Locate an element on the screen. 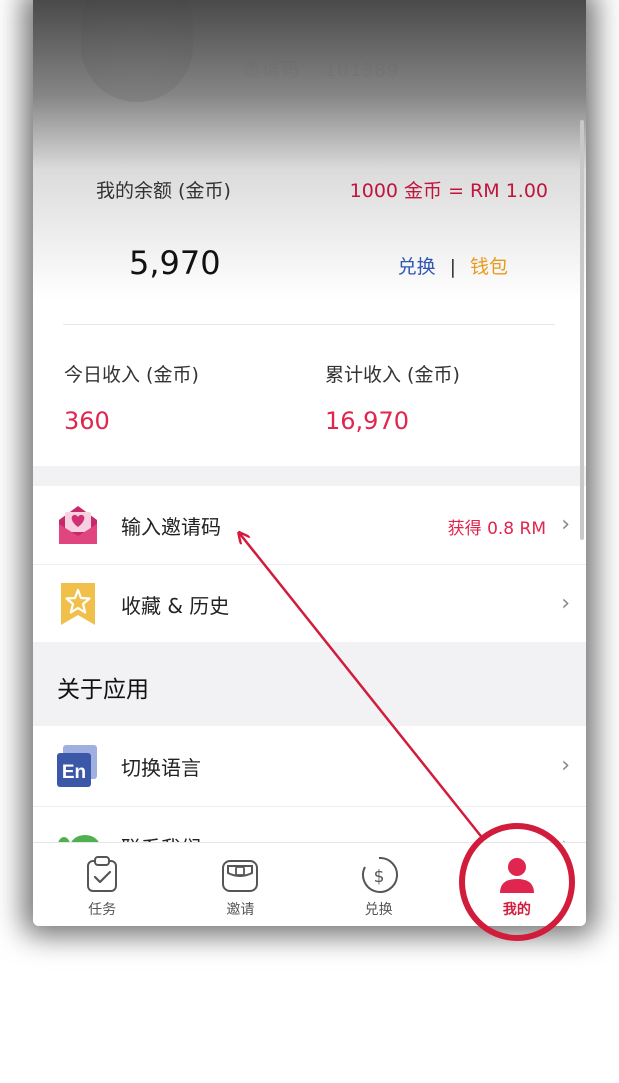 The height and width of the screenshot is (1083, 619). tab-mine: 我的 is located at coordinates (517, 884).